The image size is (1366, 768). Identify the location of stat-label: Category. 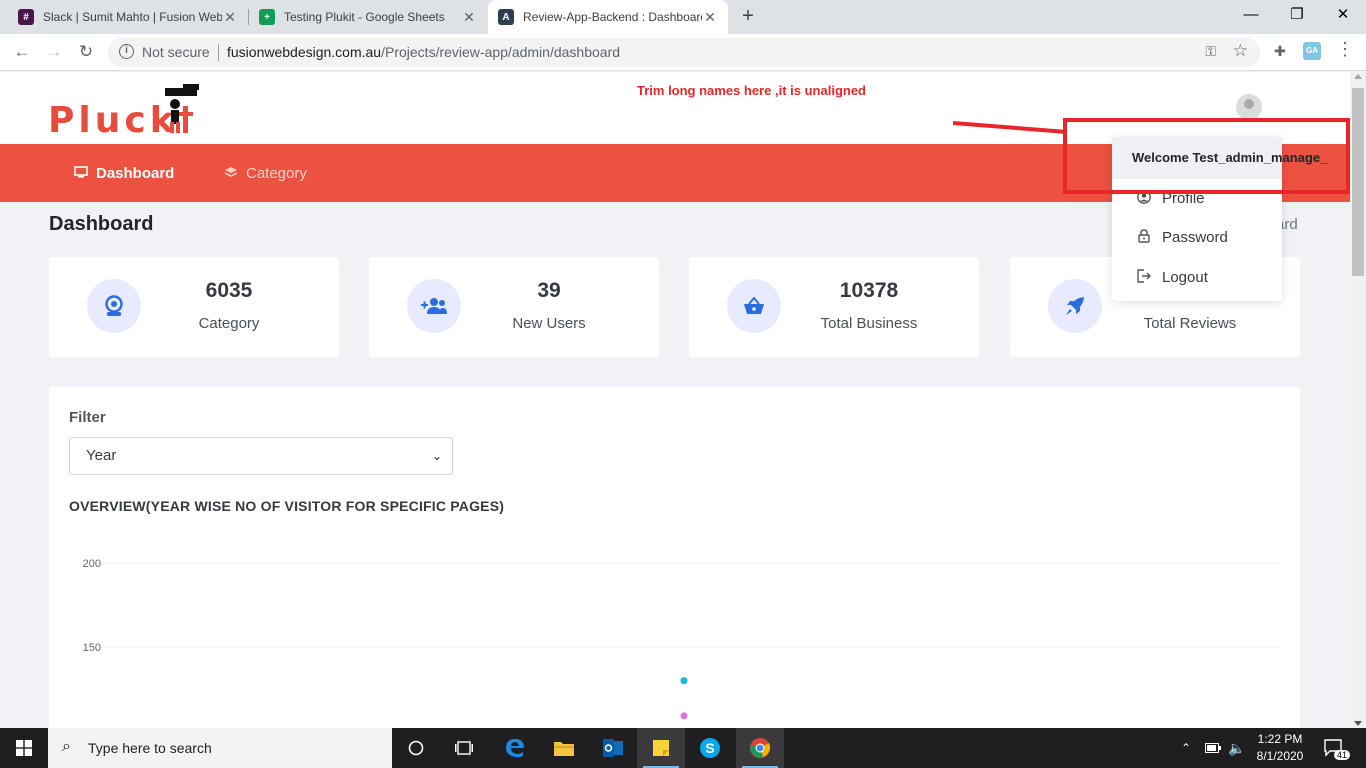
(229, 323).